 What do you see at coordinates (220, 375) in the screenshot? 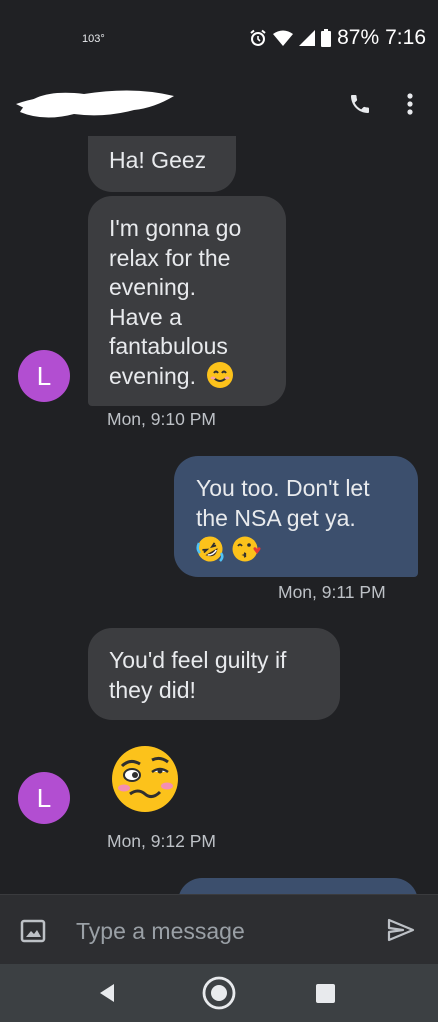
I see `smiling-face-icon` at bounding box center [220, 375].